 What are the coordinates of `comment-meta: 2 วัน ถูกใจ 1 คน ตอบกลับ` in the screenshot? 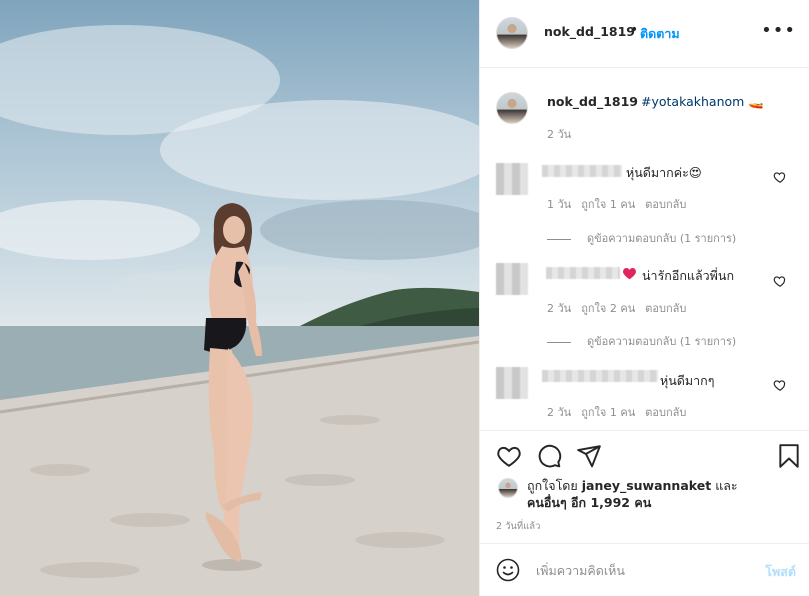 It's located at (621, 412).